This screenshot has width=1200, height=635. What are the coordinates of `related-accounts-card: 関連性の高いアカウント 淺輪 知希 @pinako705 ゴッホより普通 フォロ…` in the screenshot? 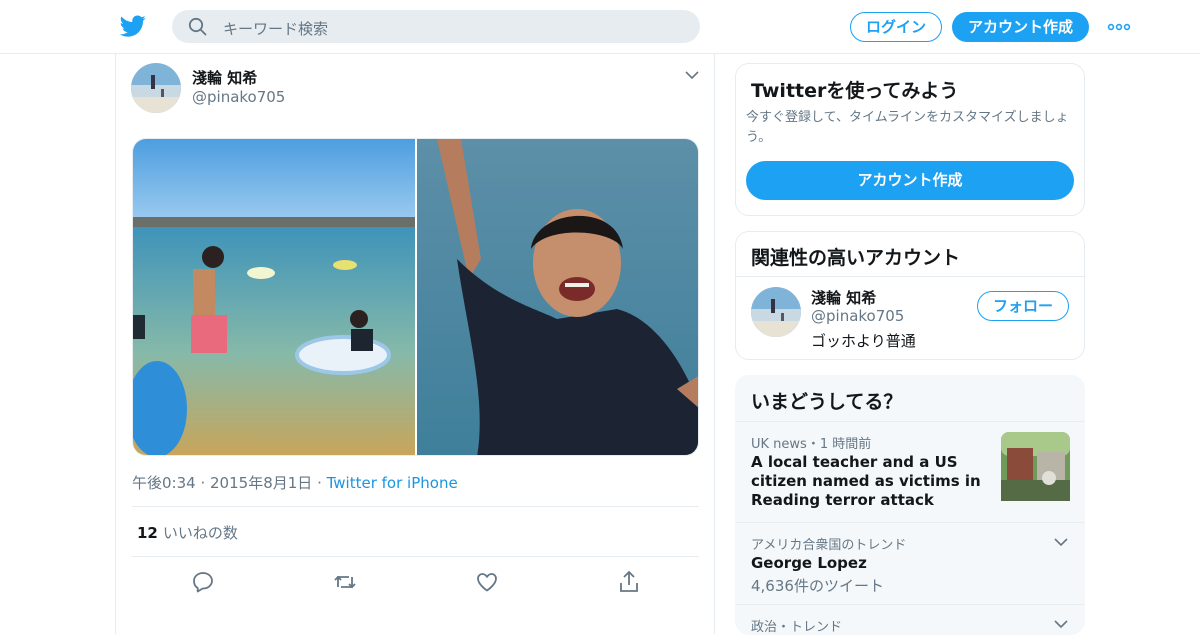 It's located at (910, 295).